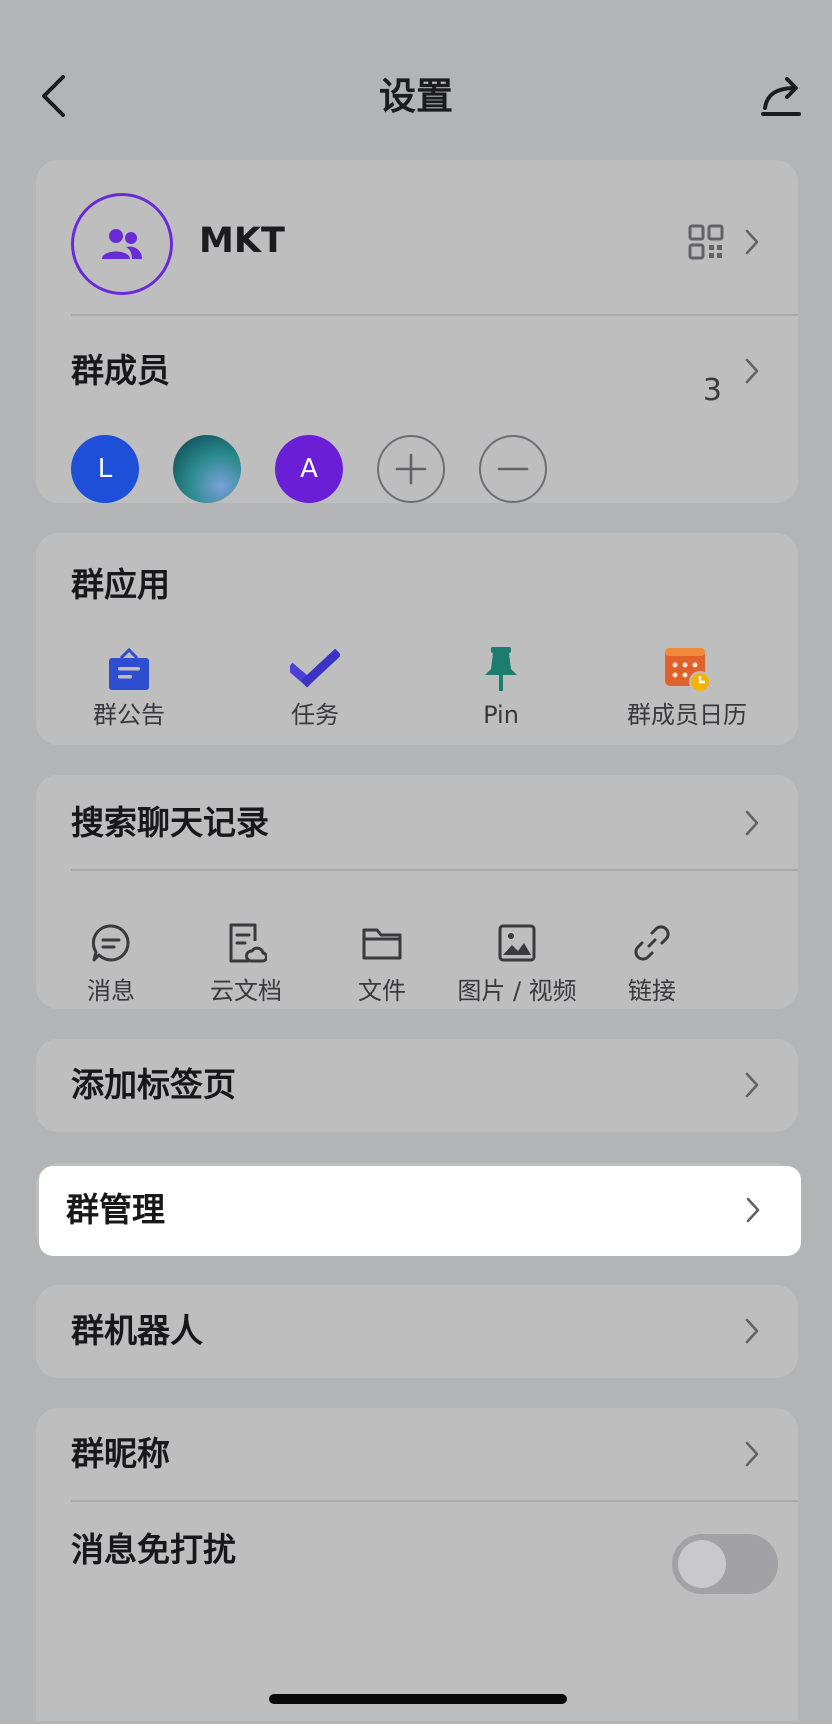  What do you see at coordinates (652, 962) in the screenshot?
I see `search-links: 链接` at bounding box center [652, 962].